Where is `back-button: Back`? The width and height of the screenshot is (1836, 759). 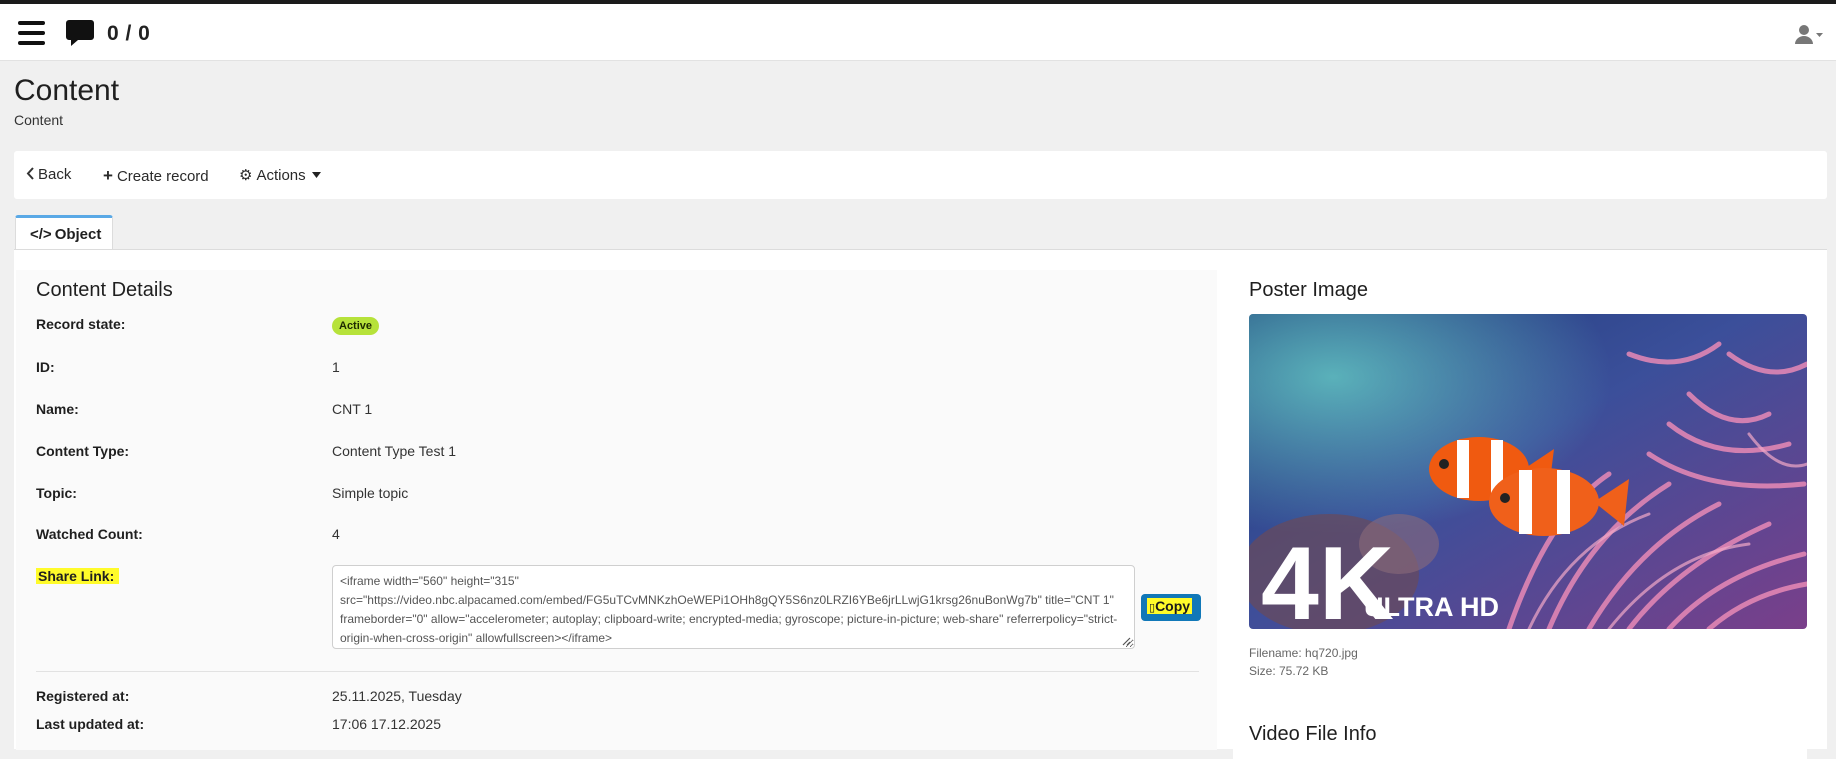
back-button: Back is located at coordinates (48, 174).